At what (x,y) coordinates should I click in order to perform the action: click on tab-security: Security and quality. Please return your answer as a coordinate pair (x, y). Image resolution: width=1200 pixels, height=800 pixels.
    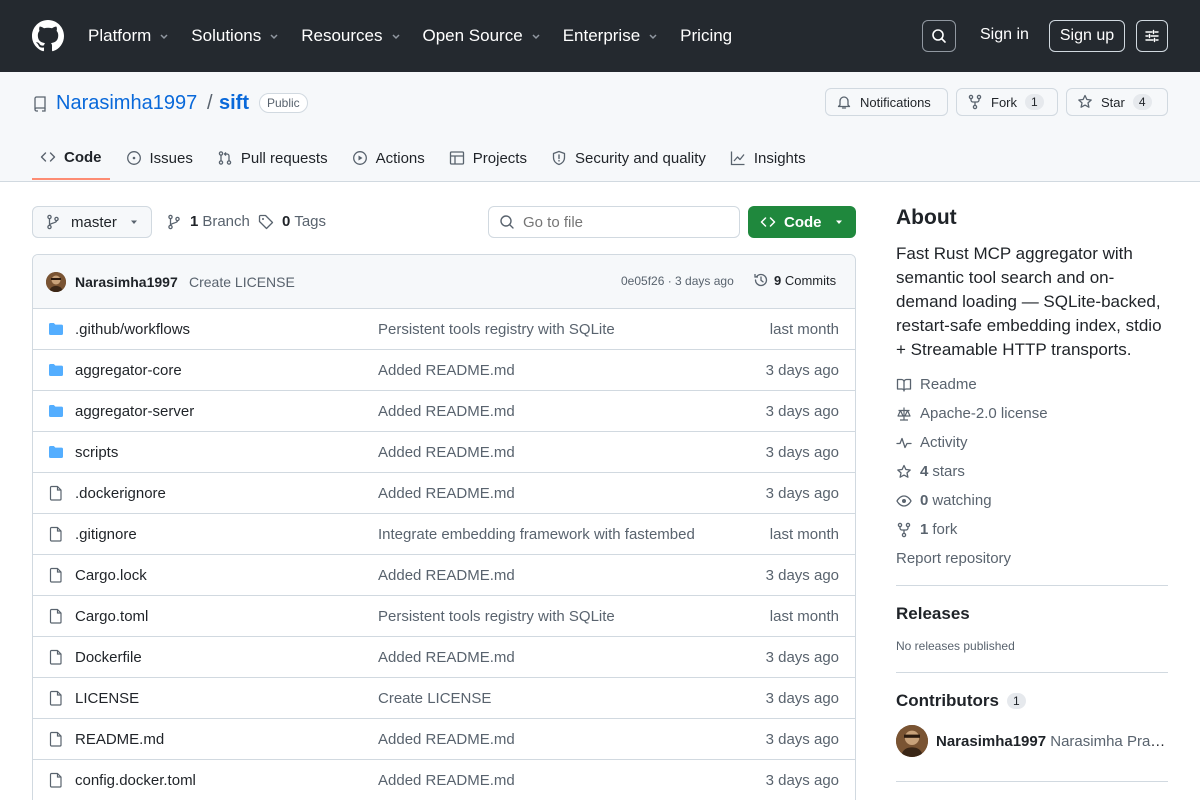
    Looking at the image, I should click on (628, 158).